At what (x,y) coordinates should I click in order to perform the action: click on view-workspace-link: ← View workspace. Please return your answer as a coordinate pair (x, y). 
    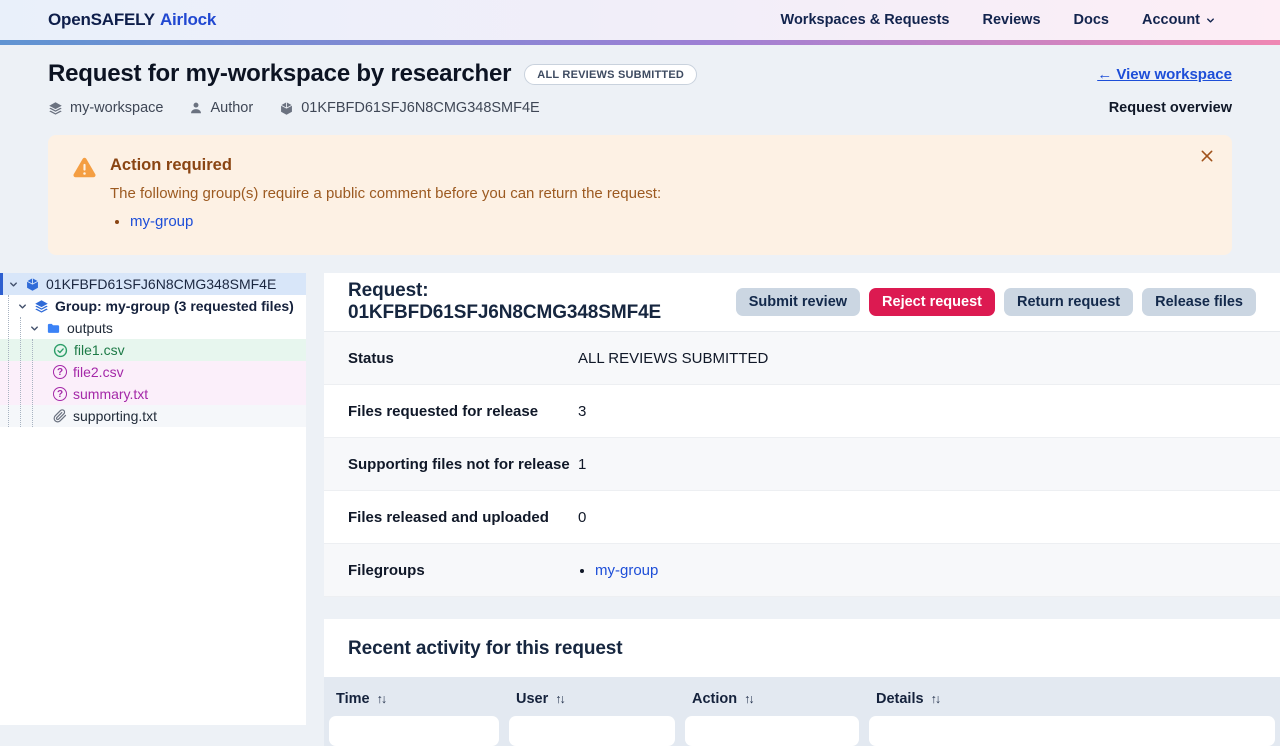
    Looking at the image, I should click on (1164, 74).